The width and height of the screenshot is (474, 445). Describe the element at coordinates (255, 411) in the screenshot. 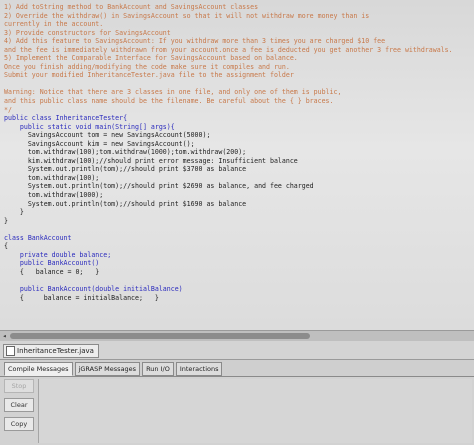

I see `compile-output-area` at that location.